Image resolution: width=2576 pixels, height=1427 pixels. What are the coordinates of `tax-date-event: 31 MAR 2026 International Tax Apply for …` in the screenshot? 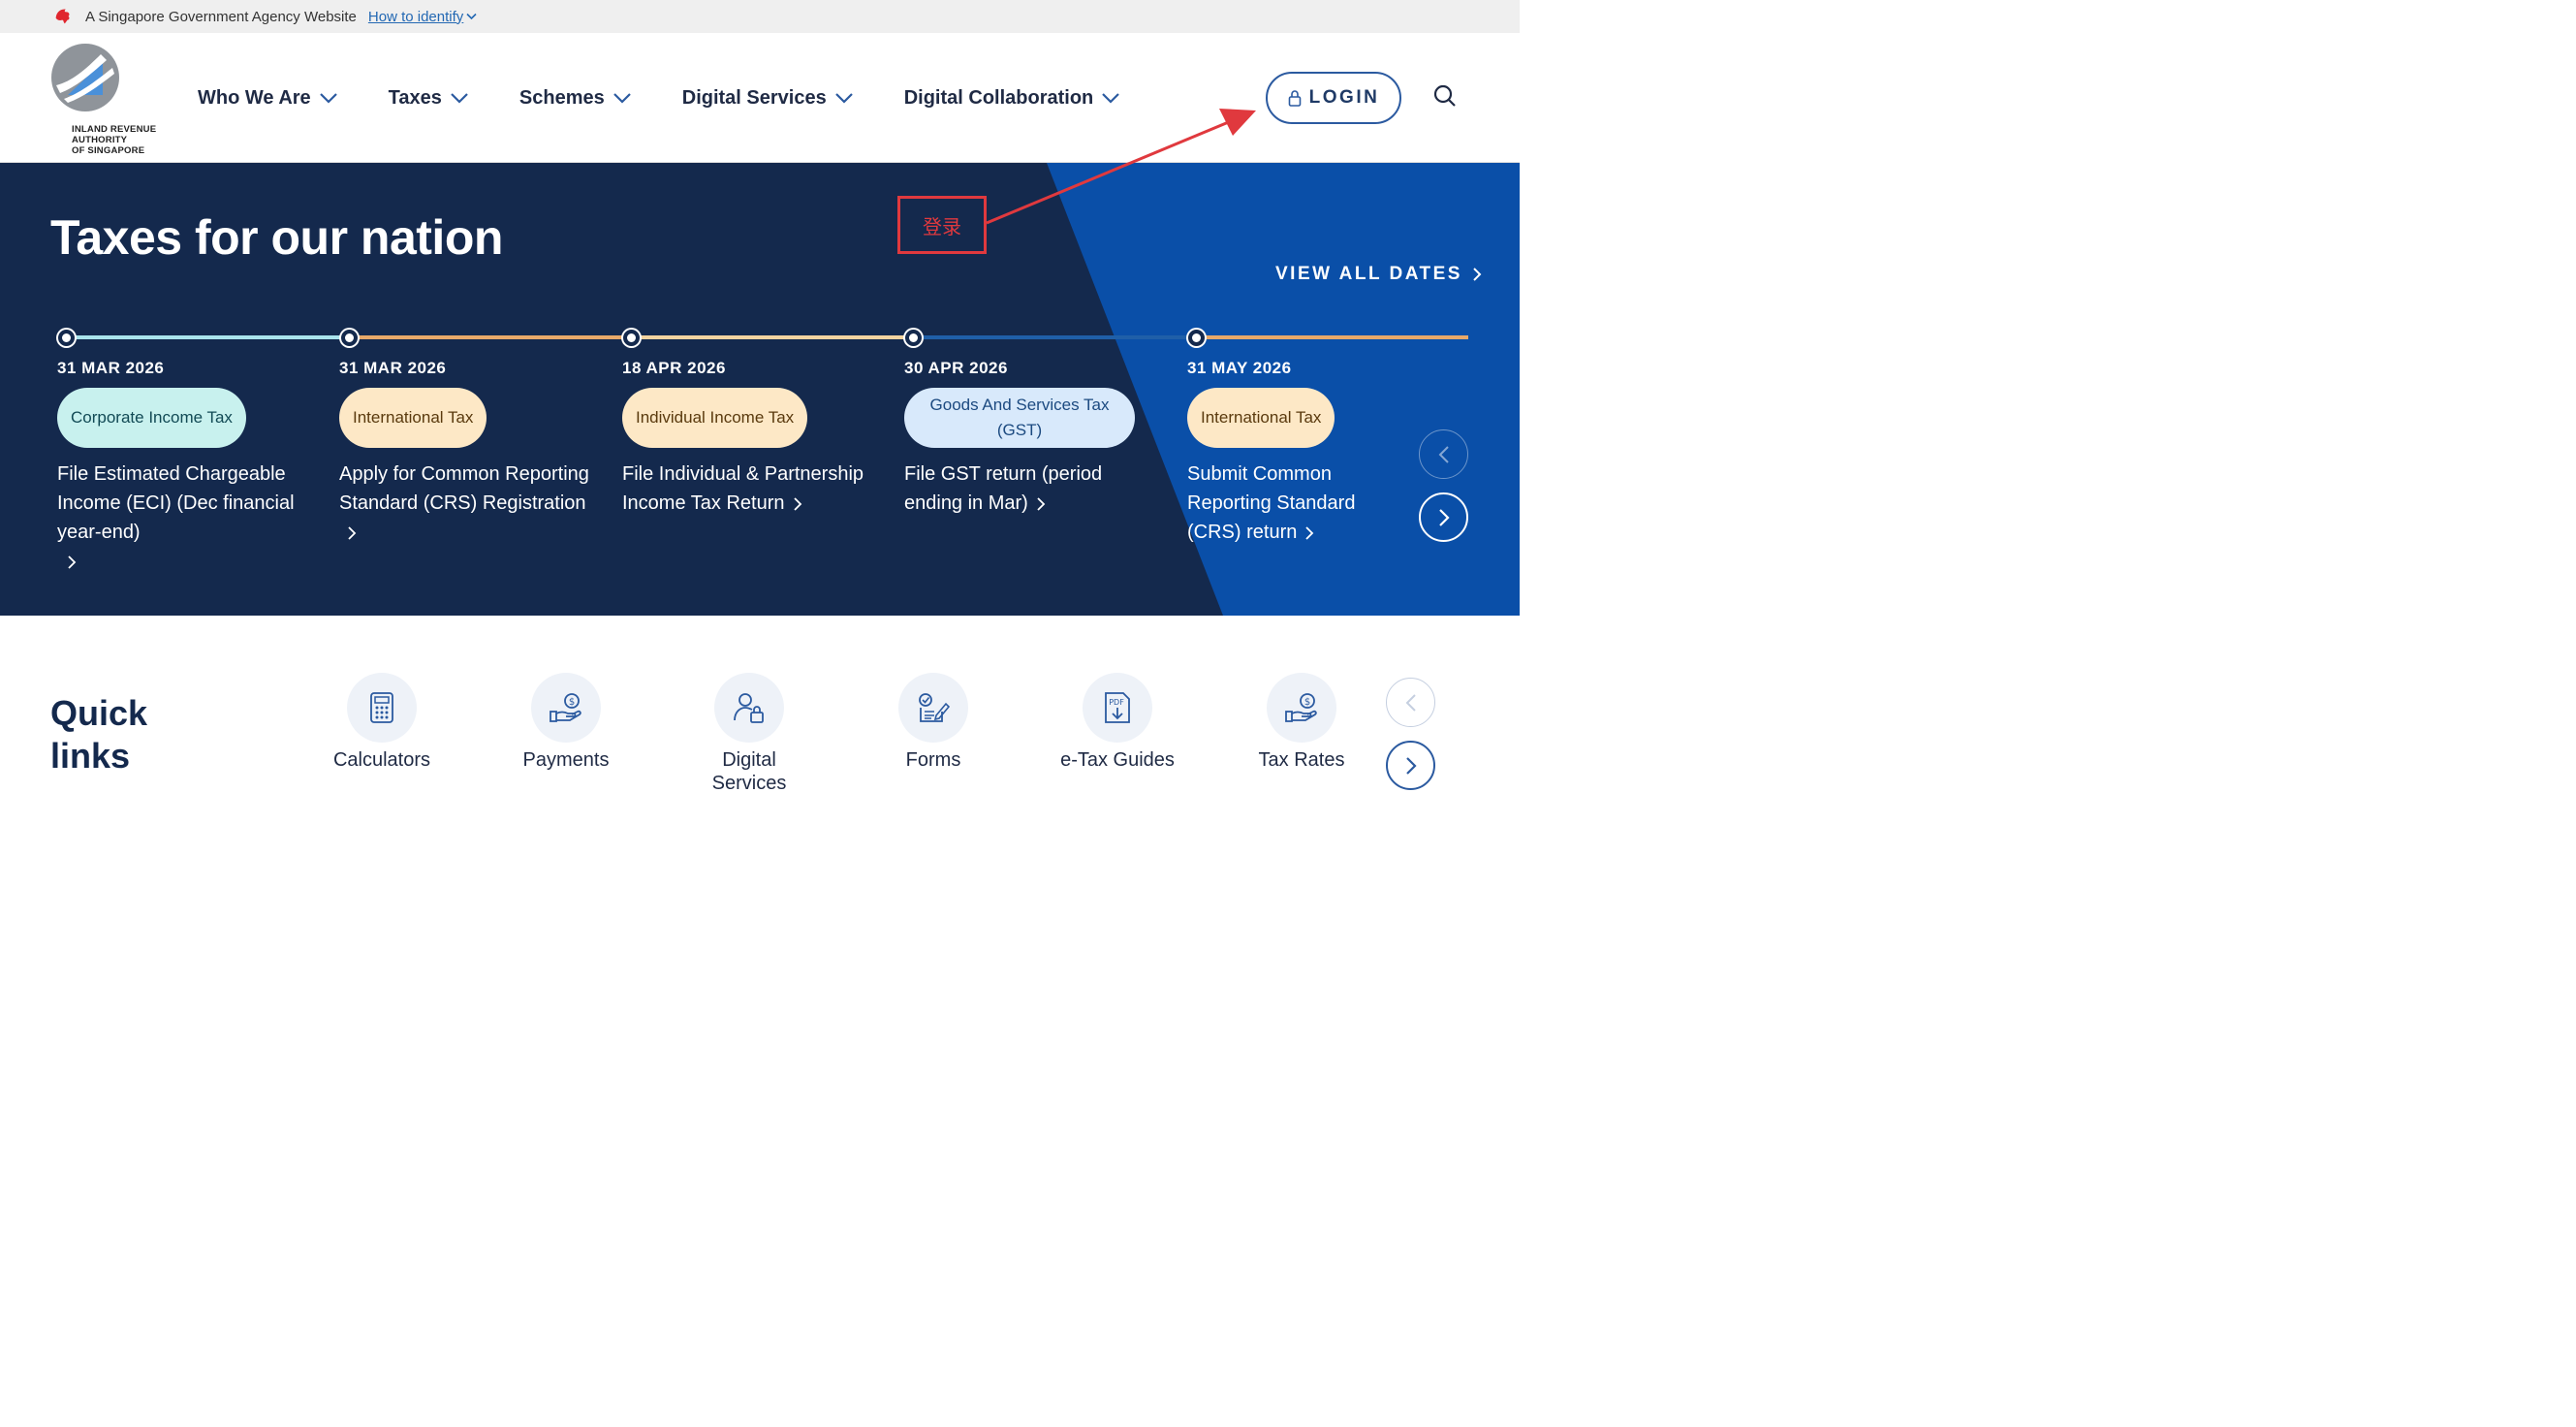 It's located at (465, 453).